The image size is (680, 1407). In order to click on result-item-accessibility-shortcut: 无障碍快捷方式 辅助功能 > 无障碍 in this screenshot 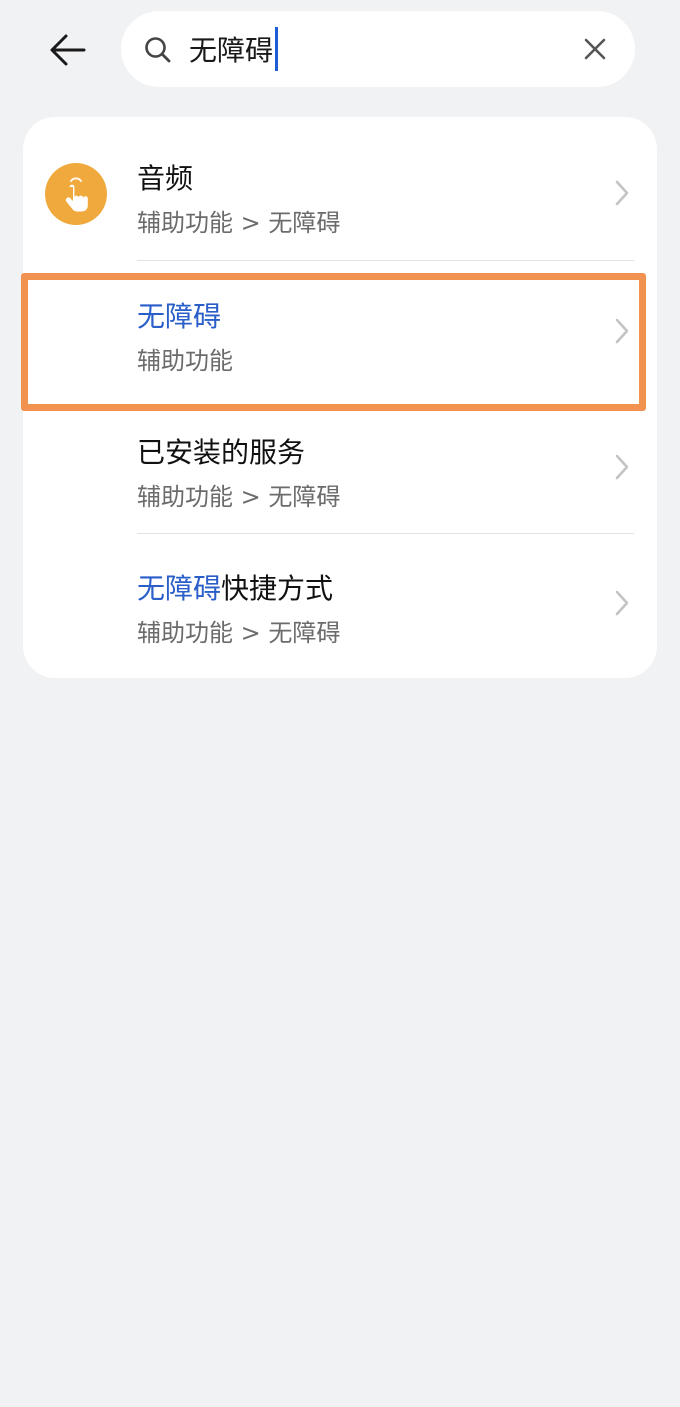, I will do `click(340, 597)`.